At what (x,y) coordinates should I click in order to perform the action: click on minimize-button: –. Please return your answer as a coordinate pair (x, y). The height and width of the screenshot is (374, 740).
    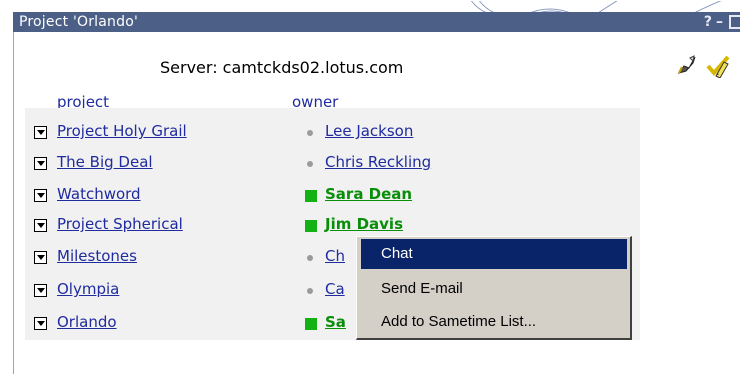
    Looking at the image, I should click on (719, 22).